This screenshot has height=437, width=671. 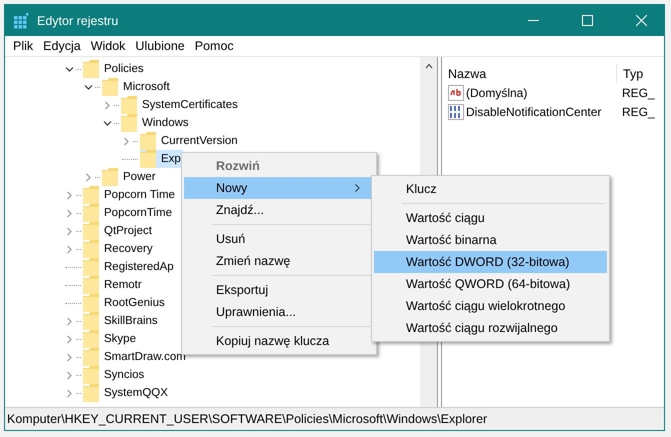 What do you see at coordinates (534, 111) in the screenshot?
I see `value-name: DisableNotificationCenter` at bounding box center [534, 111].